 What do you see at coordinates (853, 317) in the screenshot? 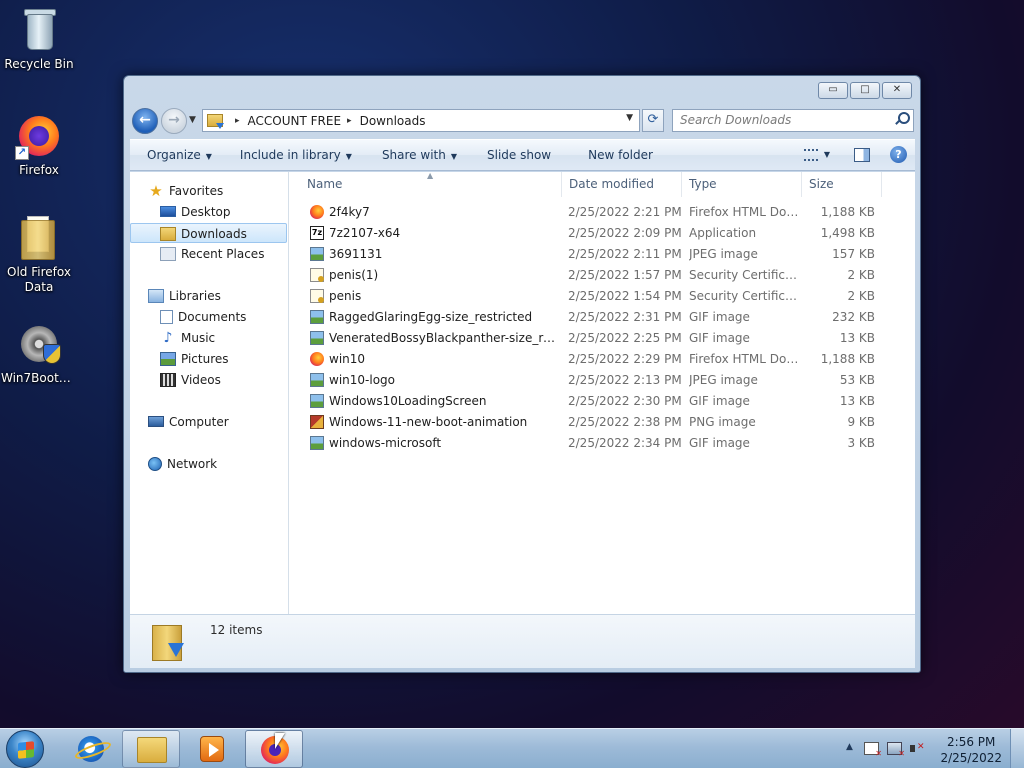
I see `file-size: 232 KB` at bounding box center [853, 317].